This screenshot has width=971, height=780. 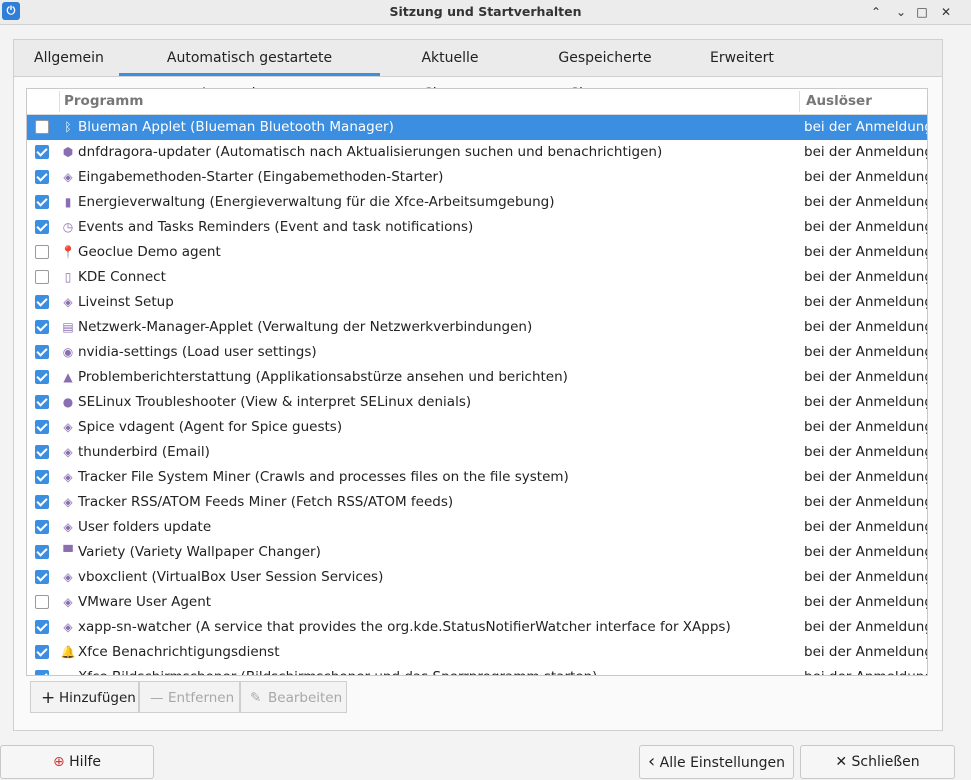 I want to click on tab-aktuelle-sitzung: Aktuelle Sitzung, so click(x=450, y=71).